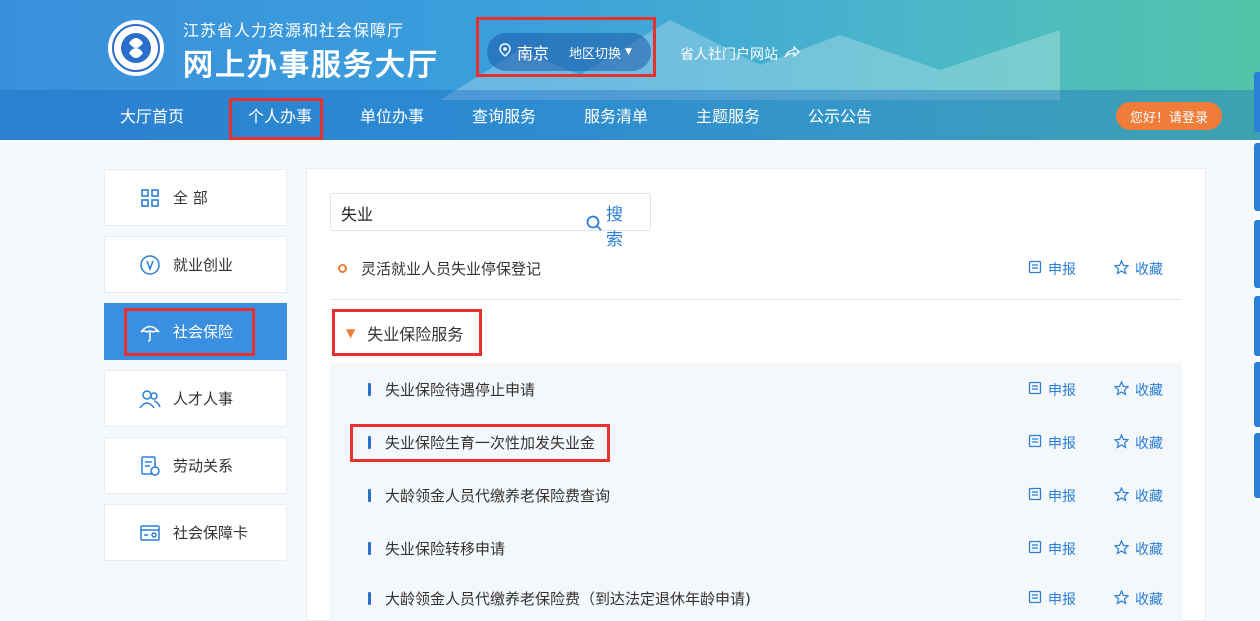  I want to click on sidebar-item-label: 全 部, so click(190, 198).